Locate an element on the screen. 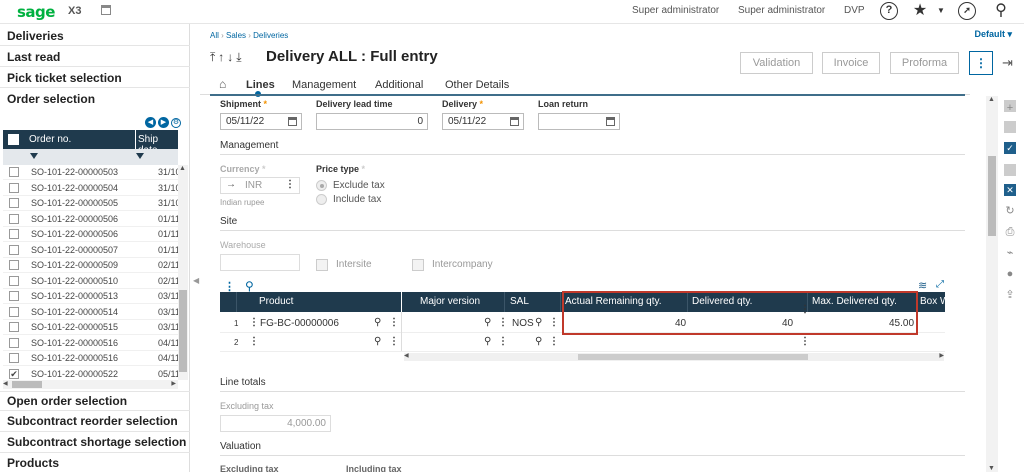 This screenshot has width=1024, height=472. collapse-panel-icon: ◀ is located at coordinates (196, 280).